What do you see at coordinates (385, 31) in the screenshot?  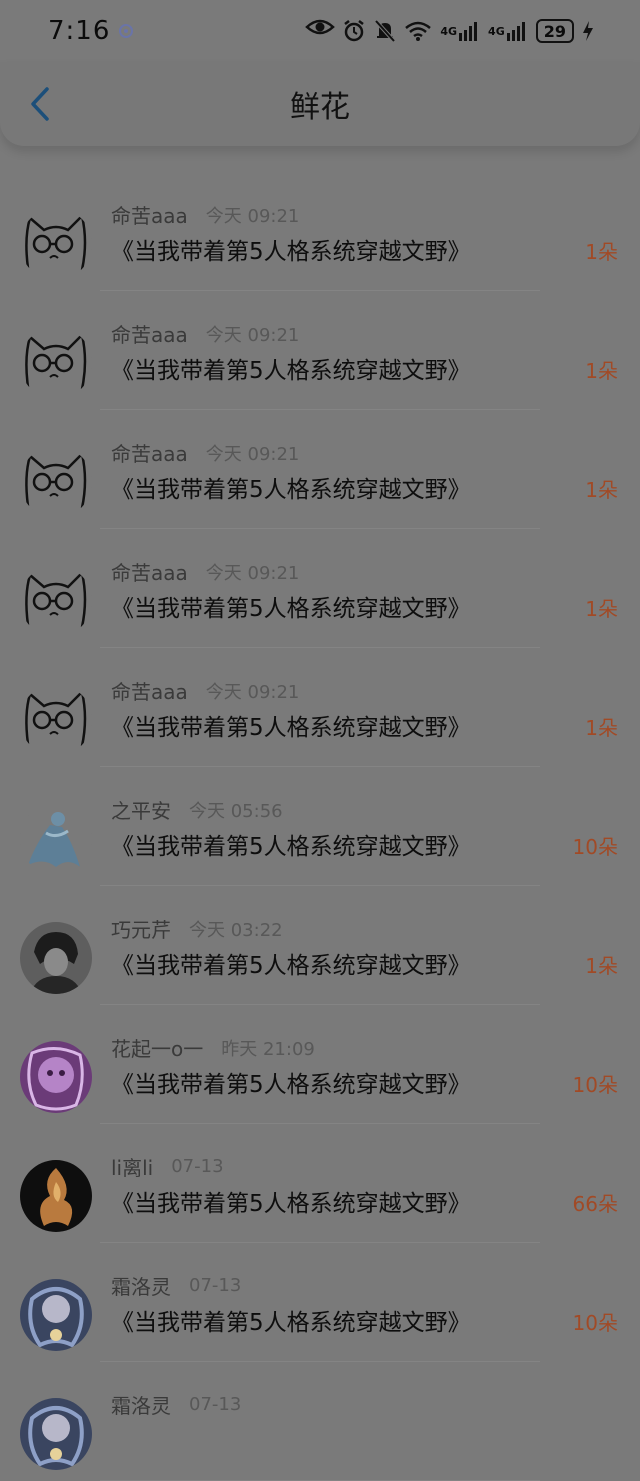 I see `mute-icon` at bounding box center [385, 31].